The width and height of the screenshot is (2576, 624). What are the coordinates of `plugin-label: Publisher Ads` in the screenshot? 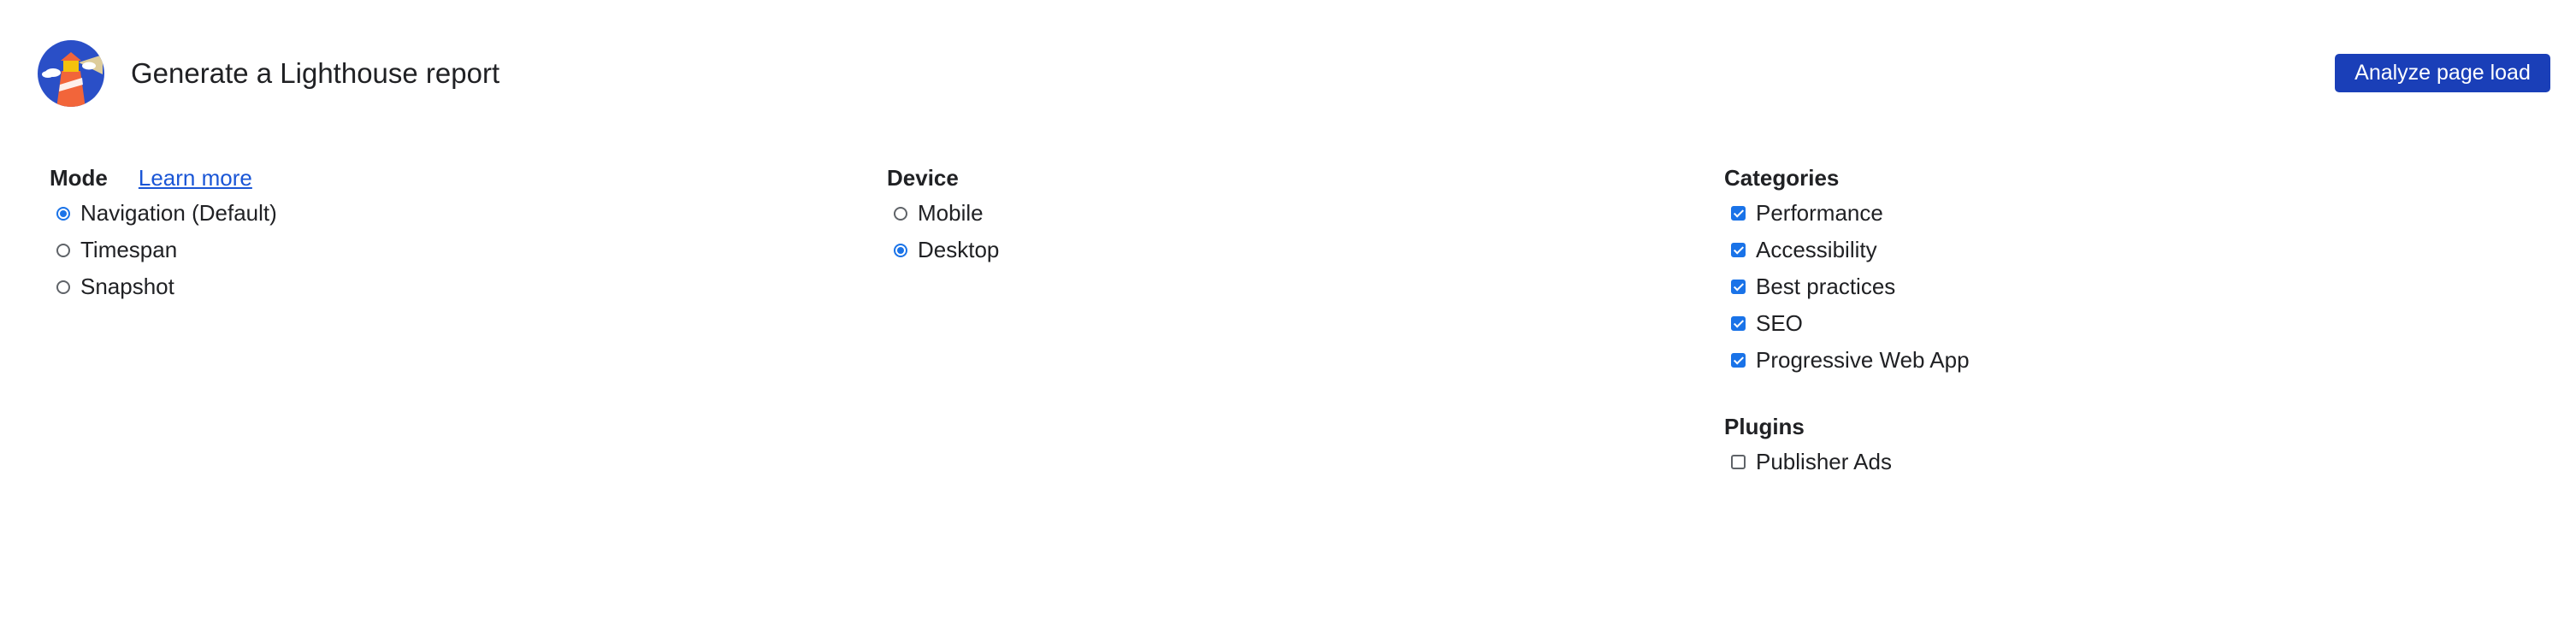 It's located at (1824, 462).